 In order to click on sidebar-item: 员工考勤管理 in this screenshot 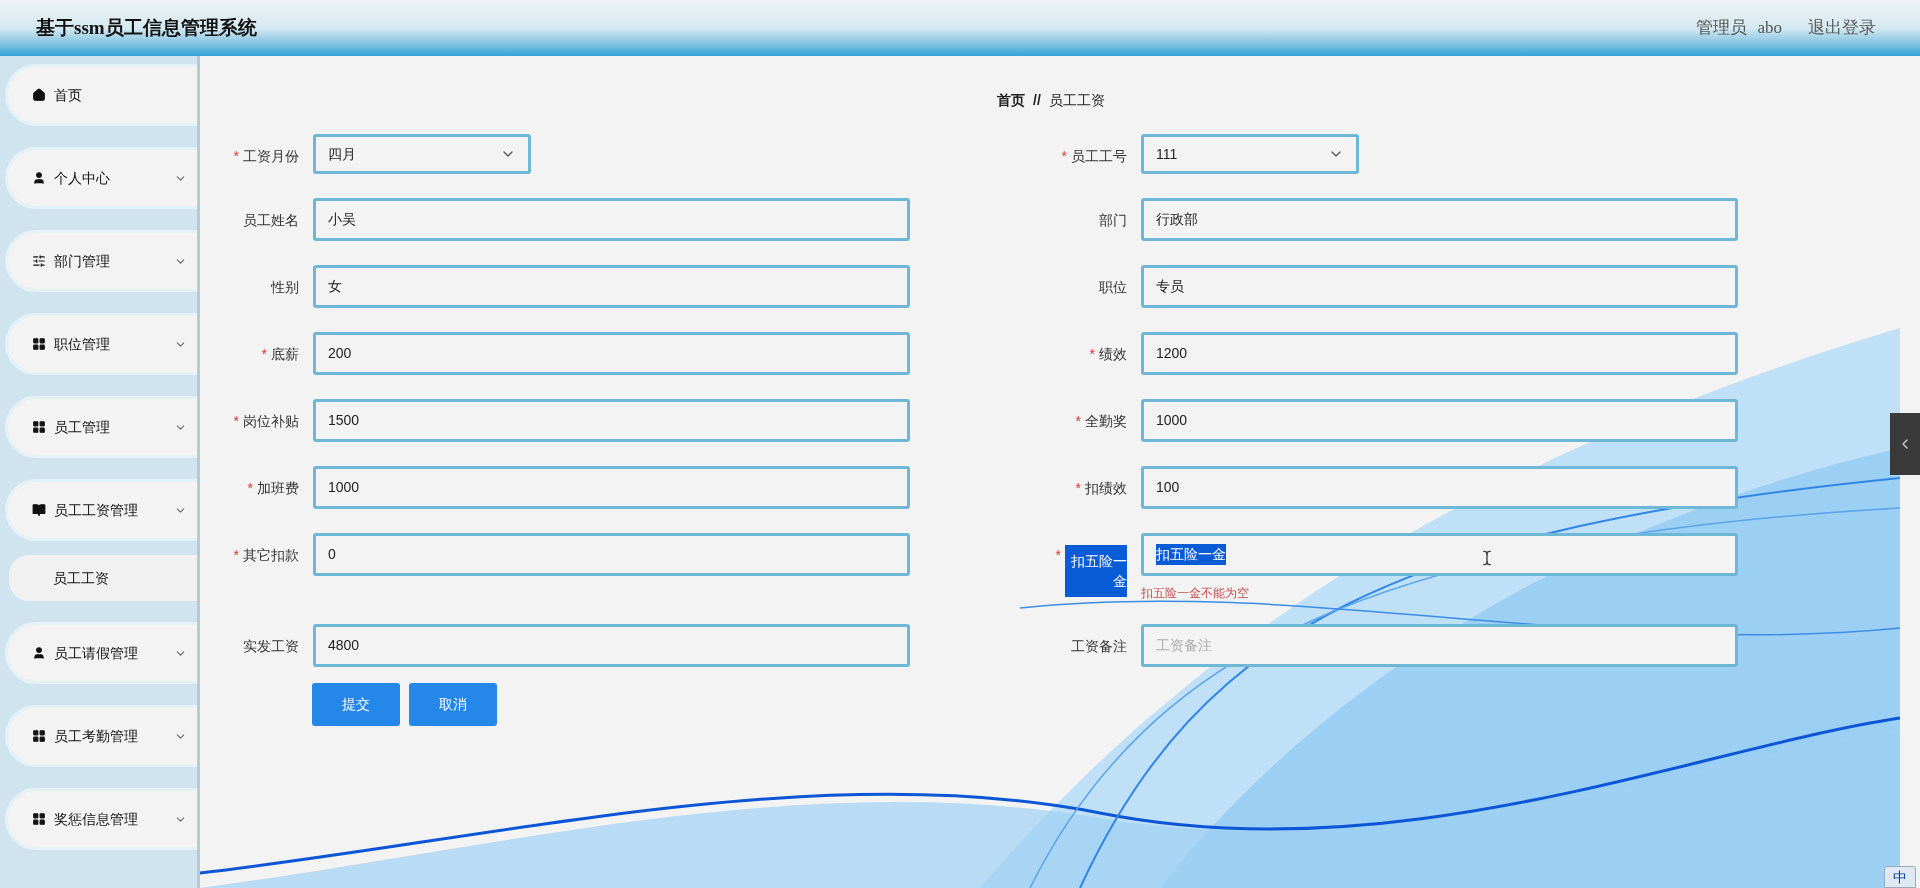, I will do `click(101, 736)`.